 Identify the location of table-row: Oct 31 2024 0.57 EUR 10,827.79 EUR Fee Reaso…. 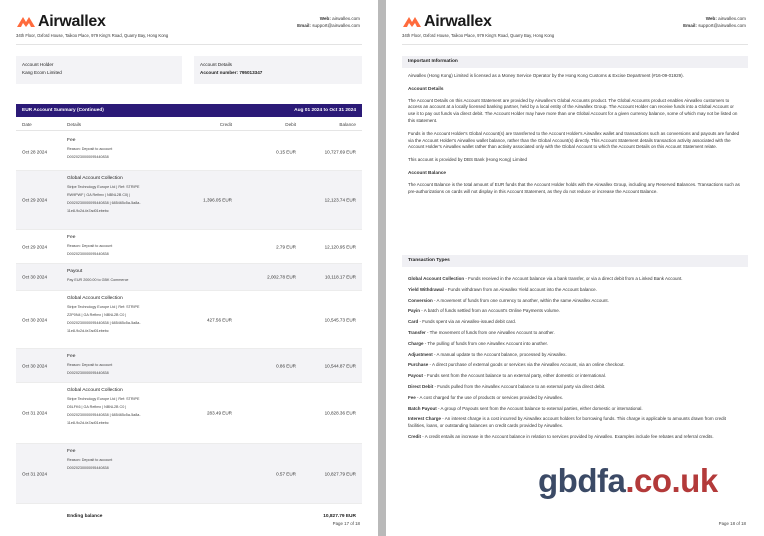
(189, 474).